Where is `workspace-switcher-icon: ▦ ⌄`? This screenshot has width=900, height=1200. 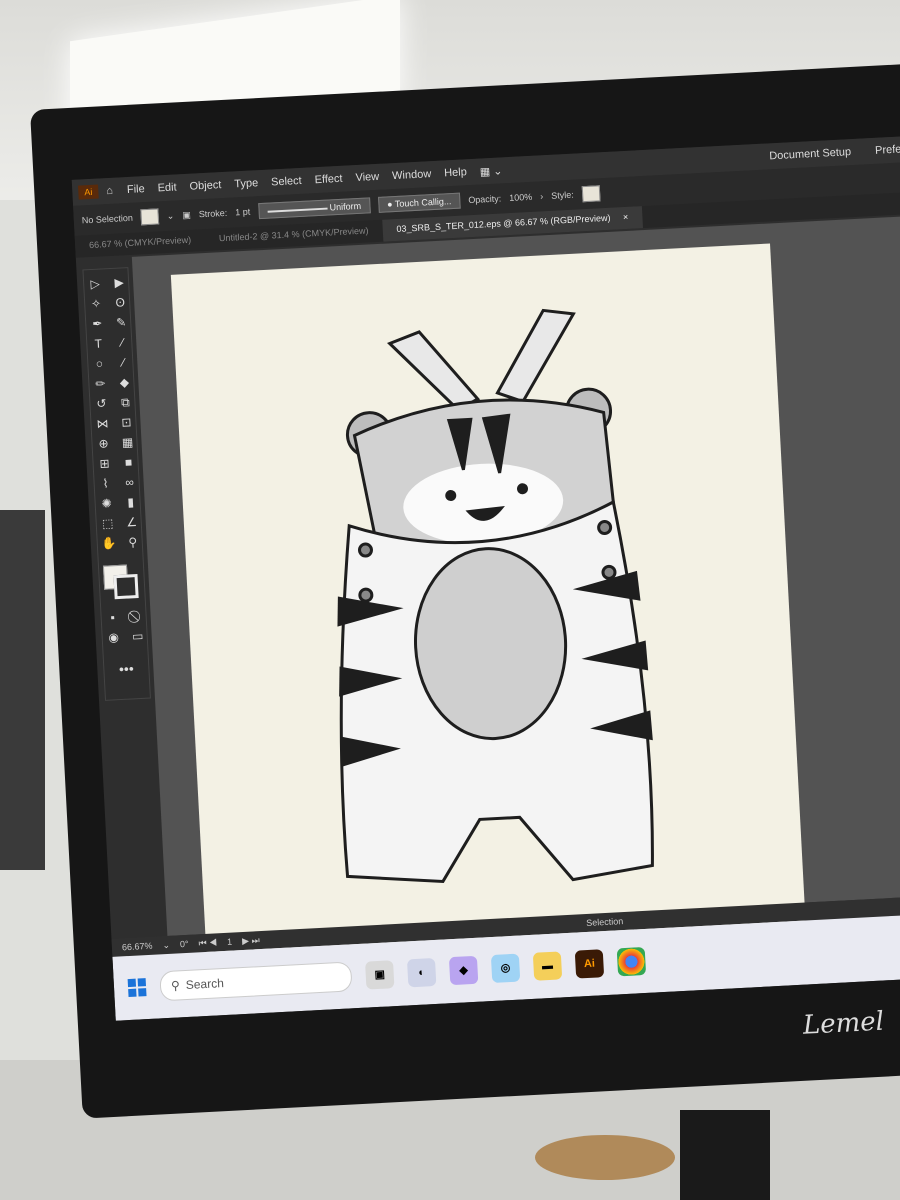 workspace-switcher-icon: ▦ ⌄ is located at coordinates (490, 171).